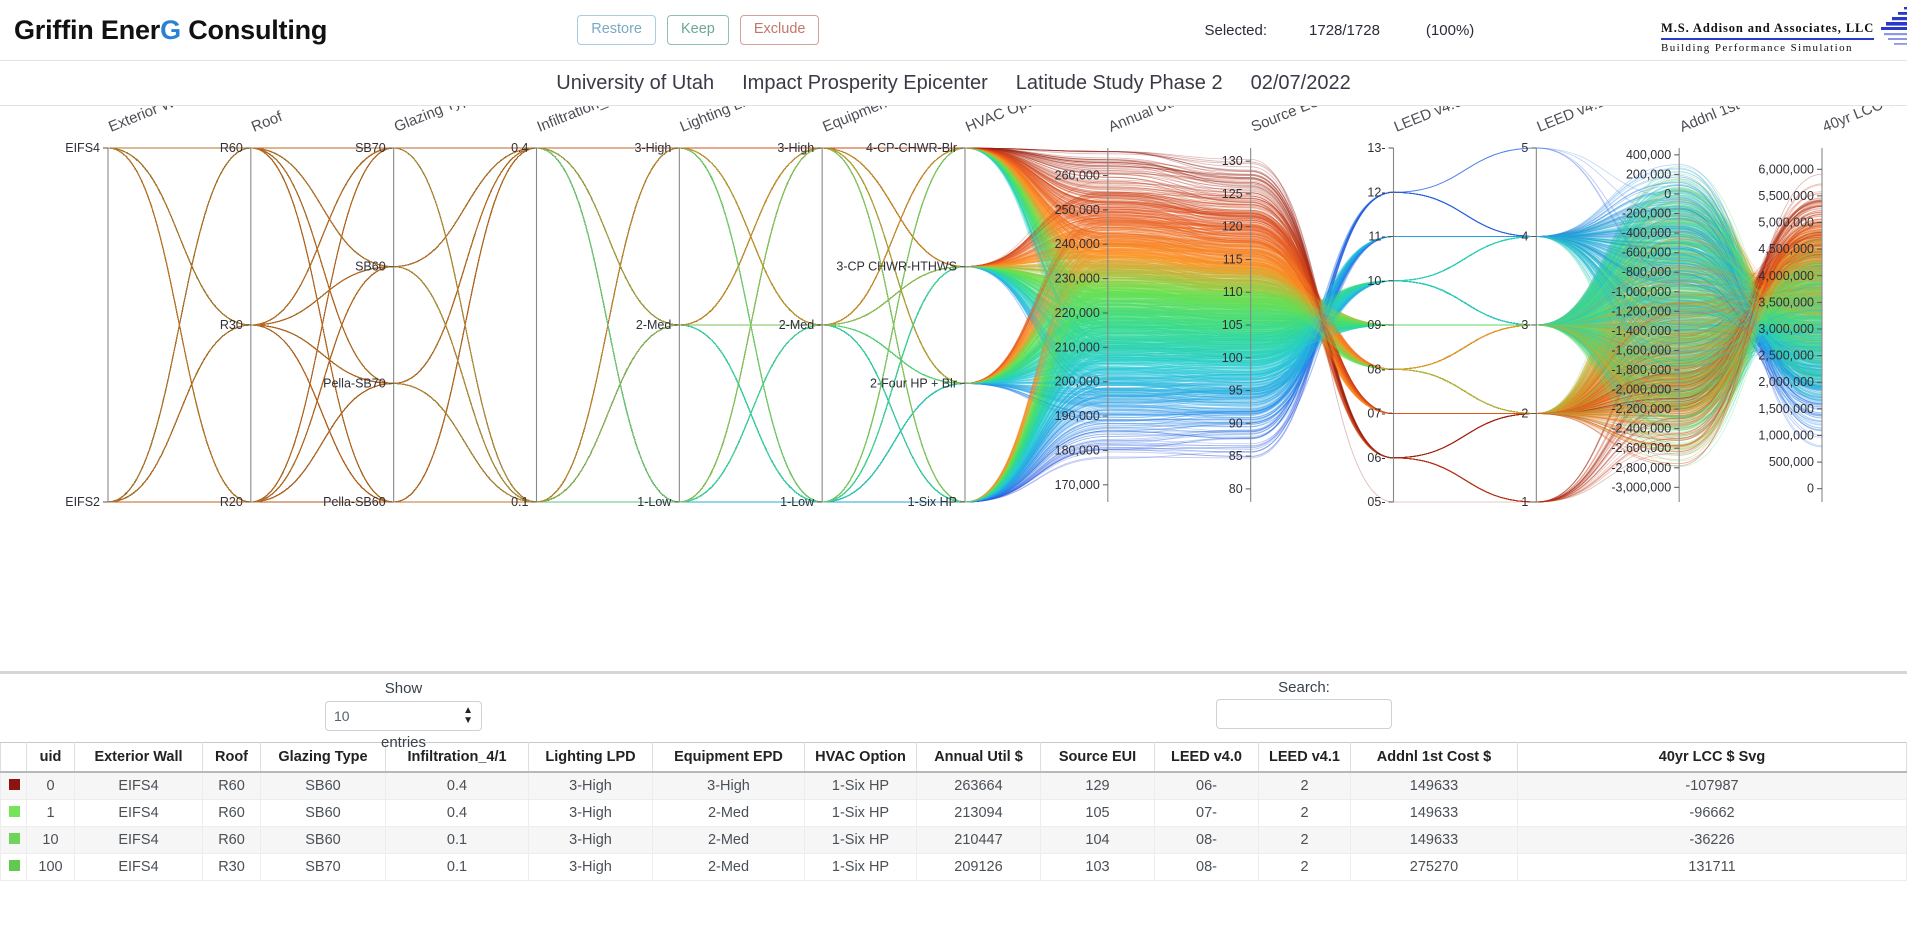 The width and height of the screenshot is (1907, 933). What do you see at coordinates (50, 757) in the screenshot?
I see `table-header-uid: uid` at bounding box center [50, 757].